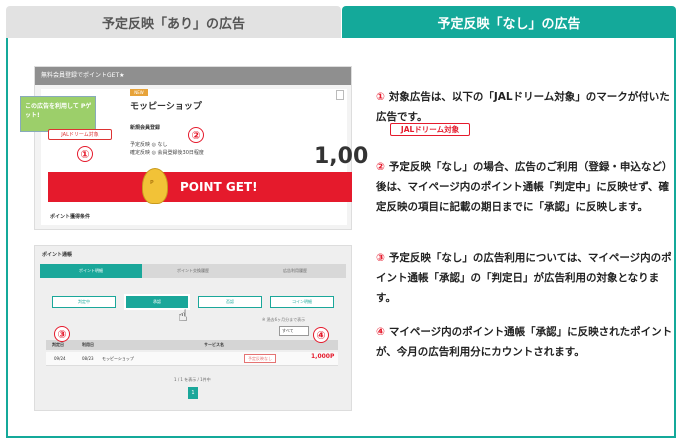 The image size is (682, 446). Describe the element at coordinates (340, 95) in the screenshot. I see `info-icon` at that location.